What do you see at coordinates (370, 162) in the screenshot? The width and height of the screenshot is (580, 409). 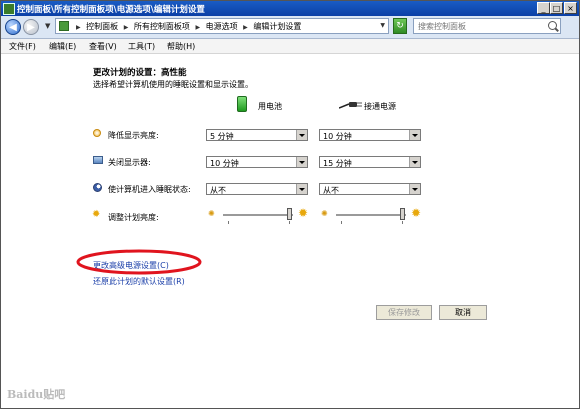 I see `turn-off-display-plugged-select: 15 分钟` at bounding box center [370, 162].